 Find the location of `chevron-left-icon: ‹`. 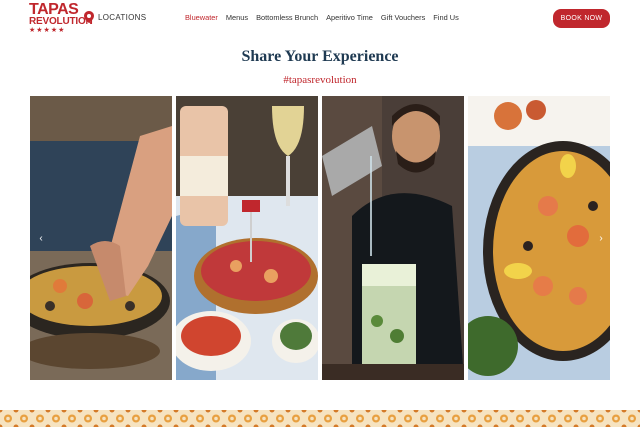

chevron-left-icon: ‹ is located at coordinates (41, 239).